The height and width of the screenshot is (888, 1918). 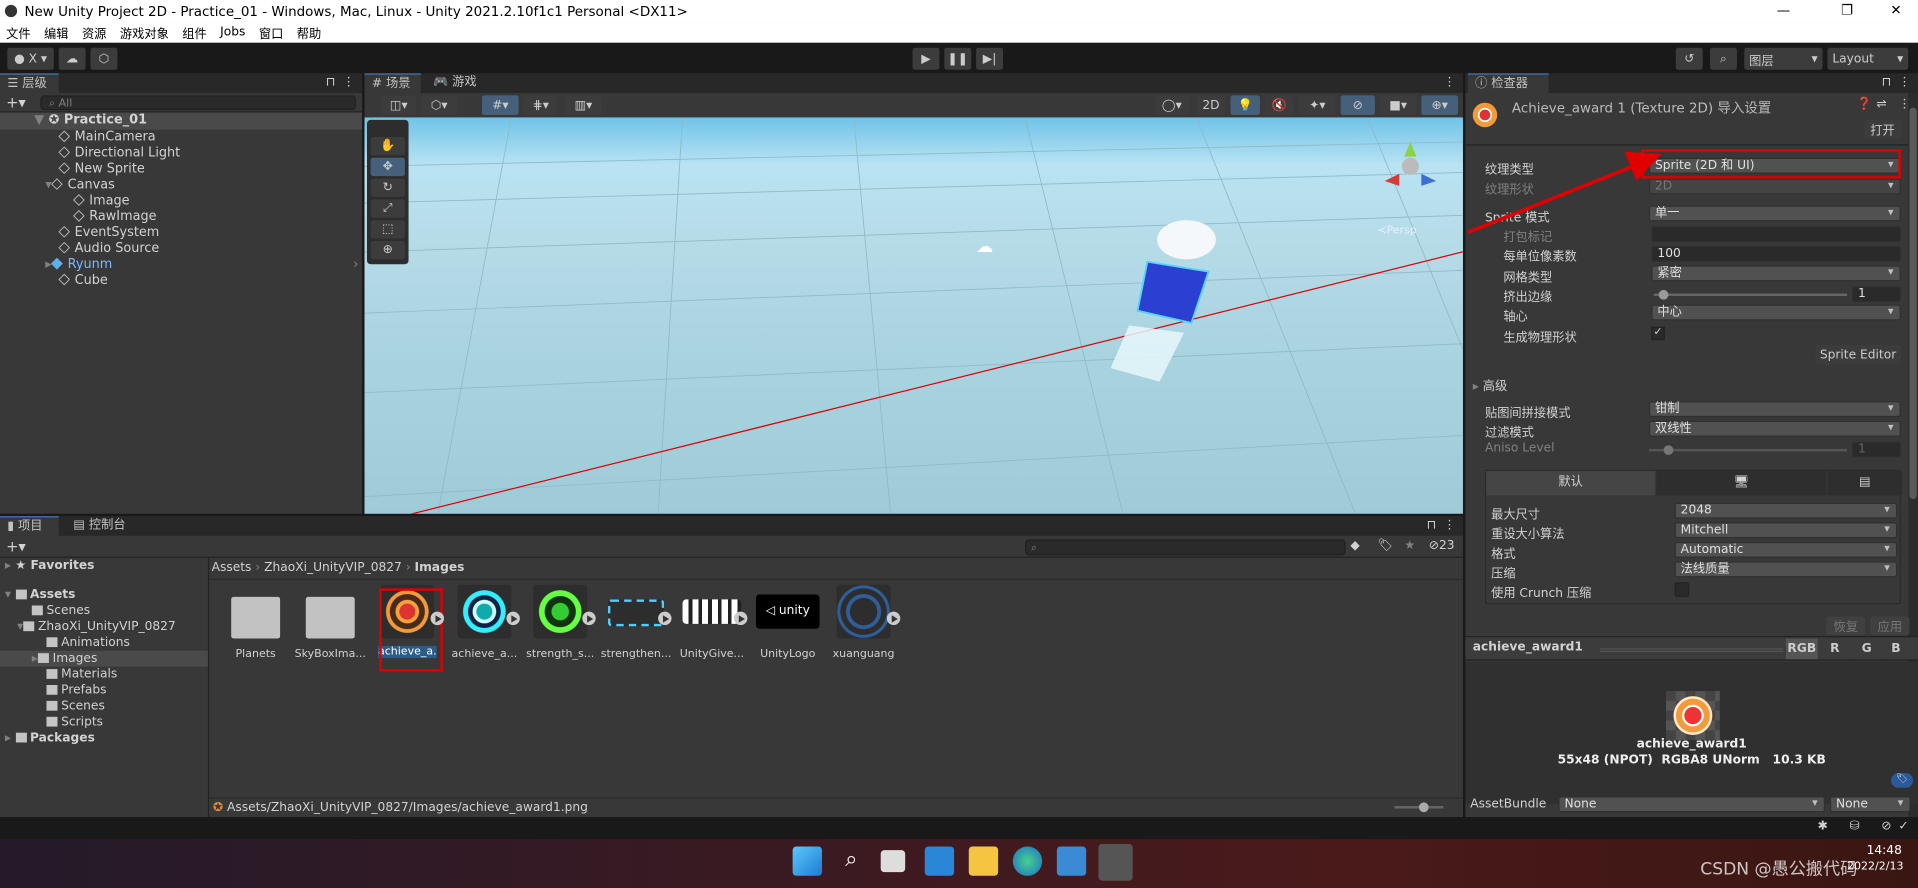 I want to click on tab-hierarchy: ☰ 层级, so click(x=29, y=83).